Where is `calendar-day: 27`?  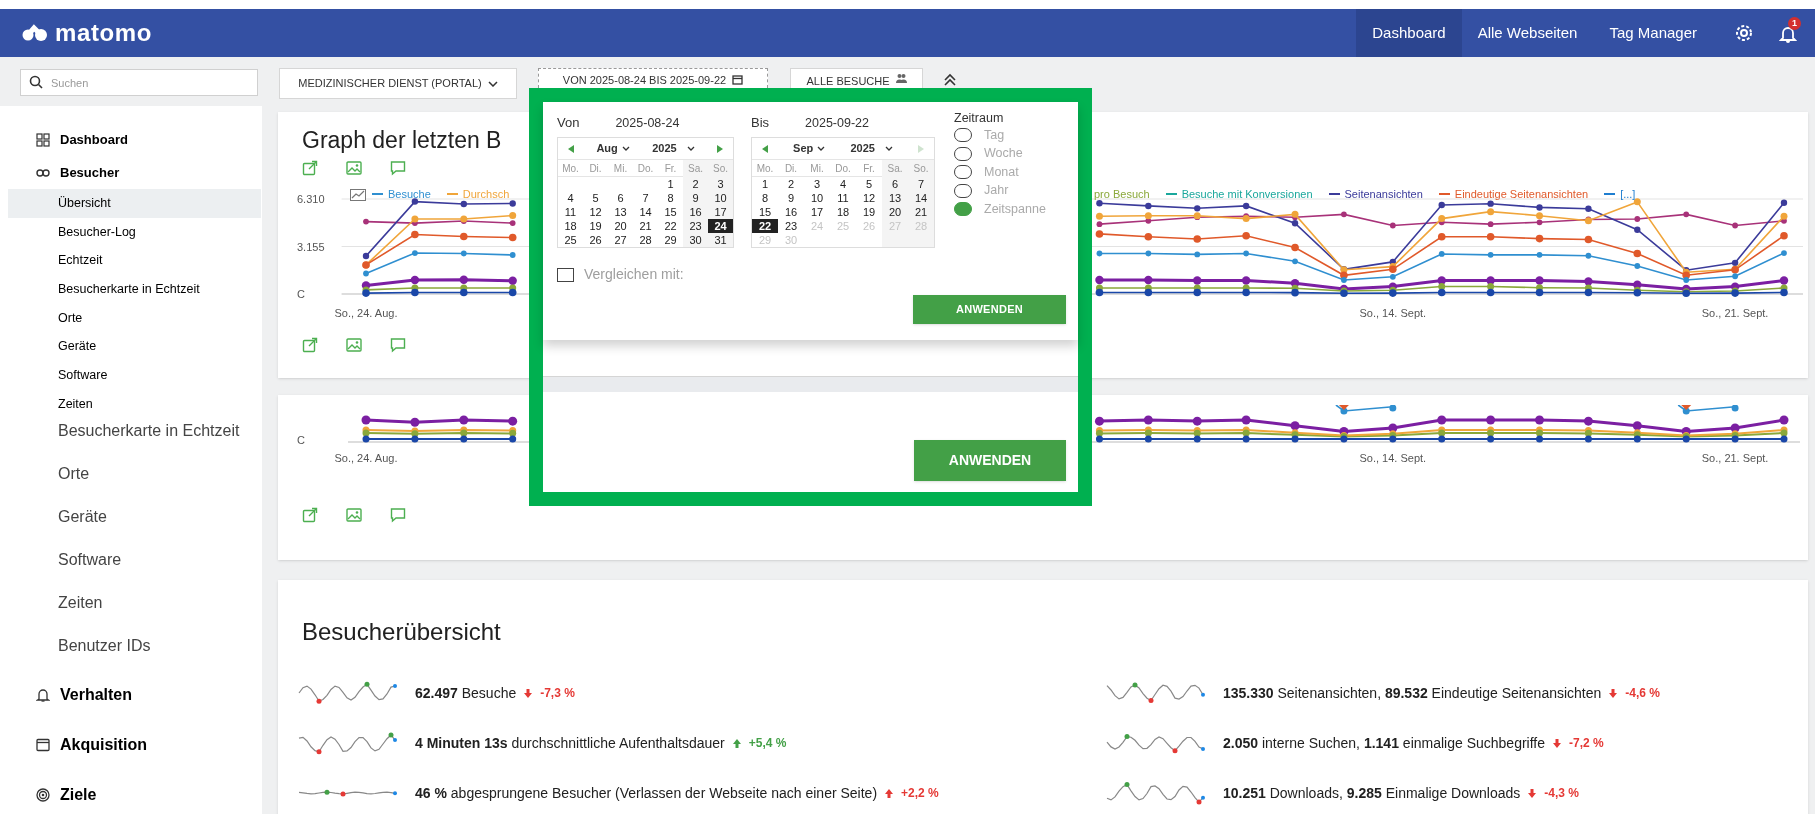
calendar-day: 27 is located at coordinates (620, 240).